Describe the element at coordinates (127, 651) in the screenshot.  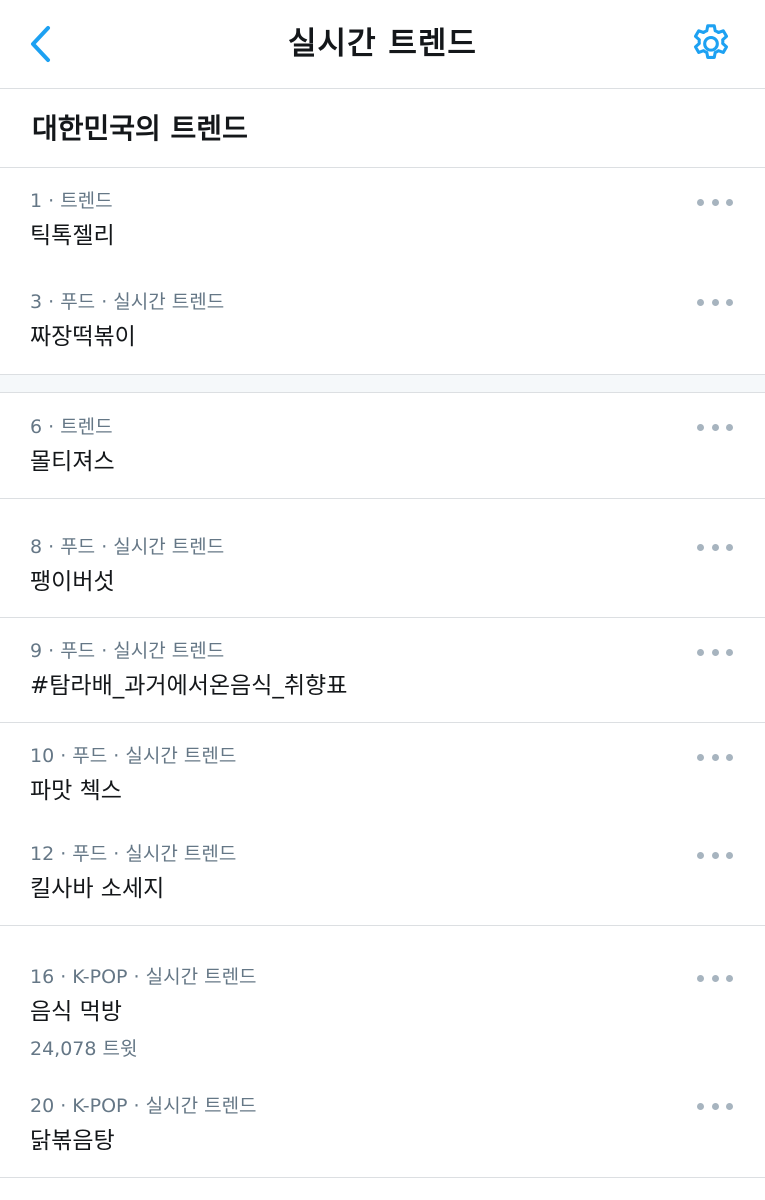
I see `trend-meta: 9 · 푸드 · 실시간 트렌드` at that location.